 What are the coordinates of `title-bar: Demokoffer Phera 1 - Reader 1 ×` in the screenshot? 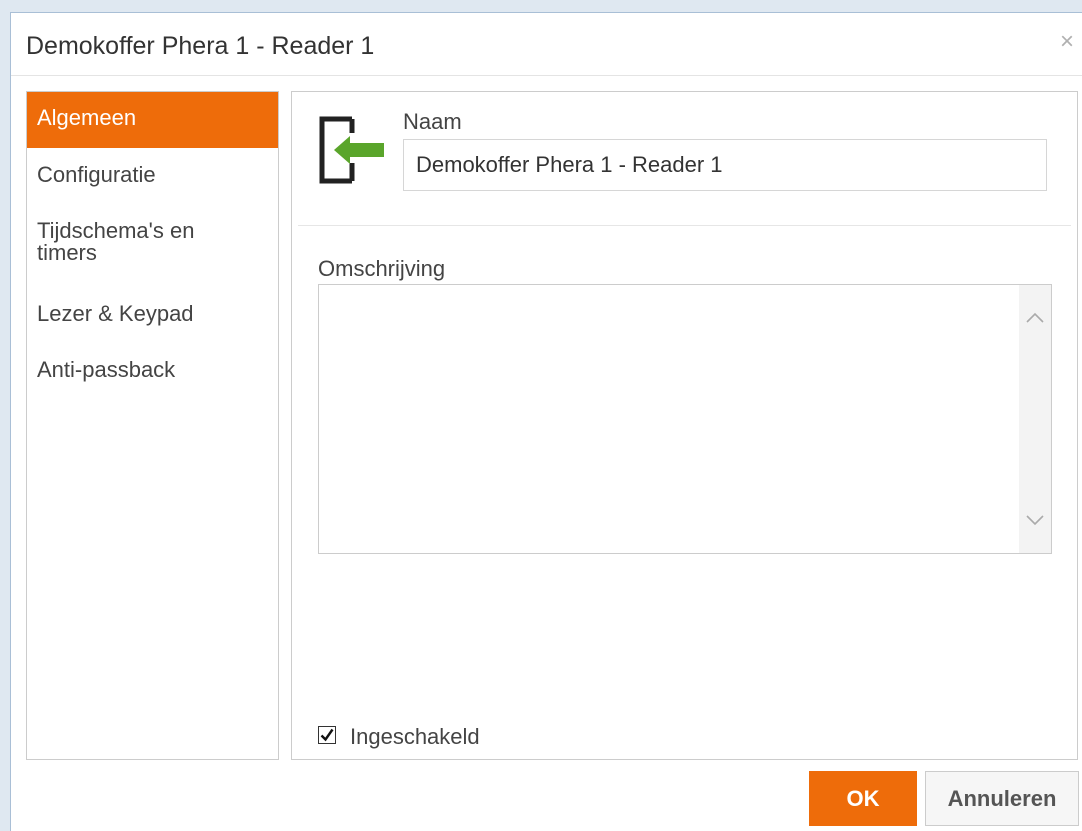 It's located at (546, 44).